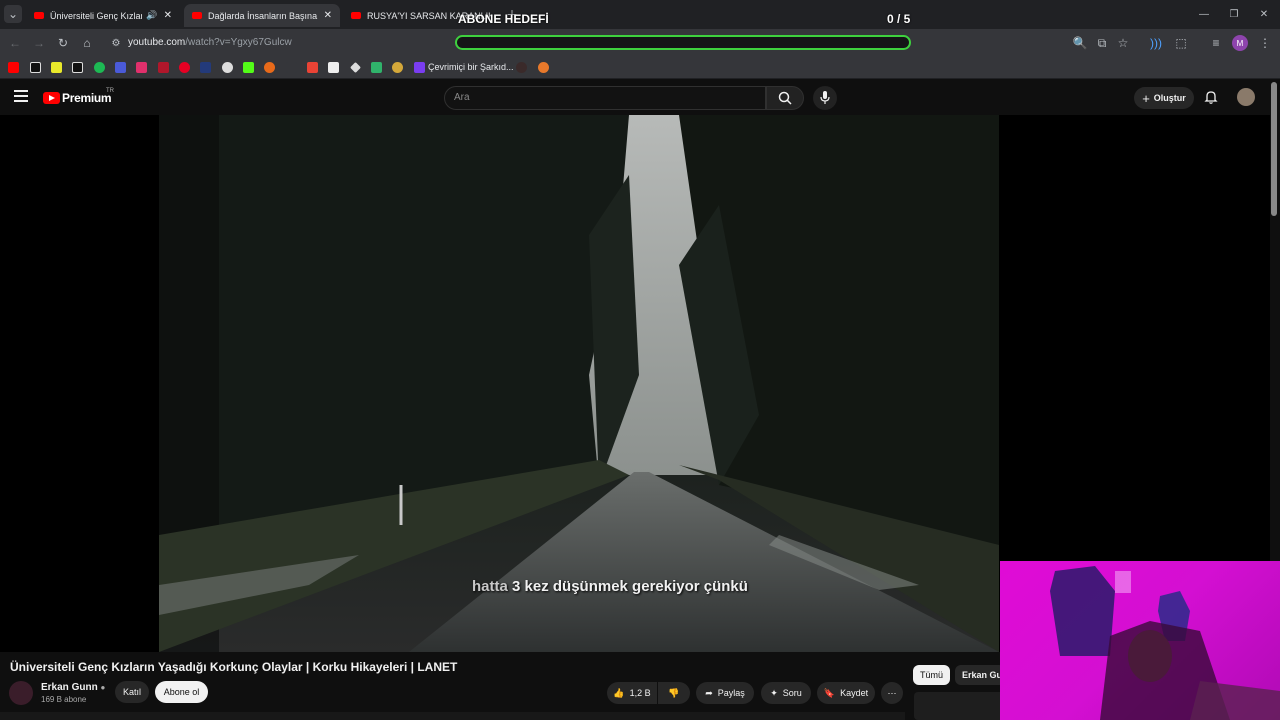 This screenshot has height=720, width=1280. What do you see at coordinates (630, 586) in the screenshot?
I see `subtitle-highlight: 3 kez düşünmek gerekiyor çünkü` at bounding box center [630, 586].